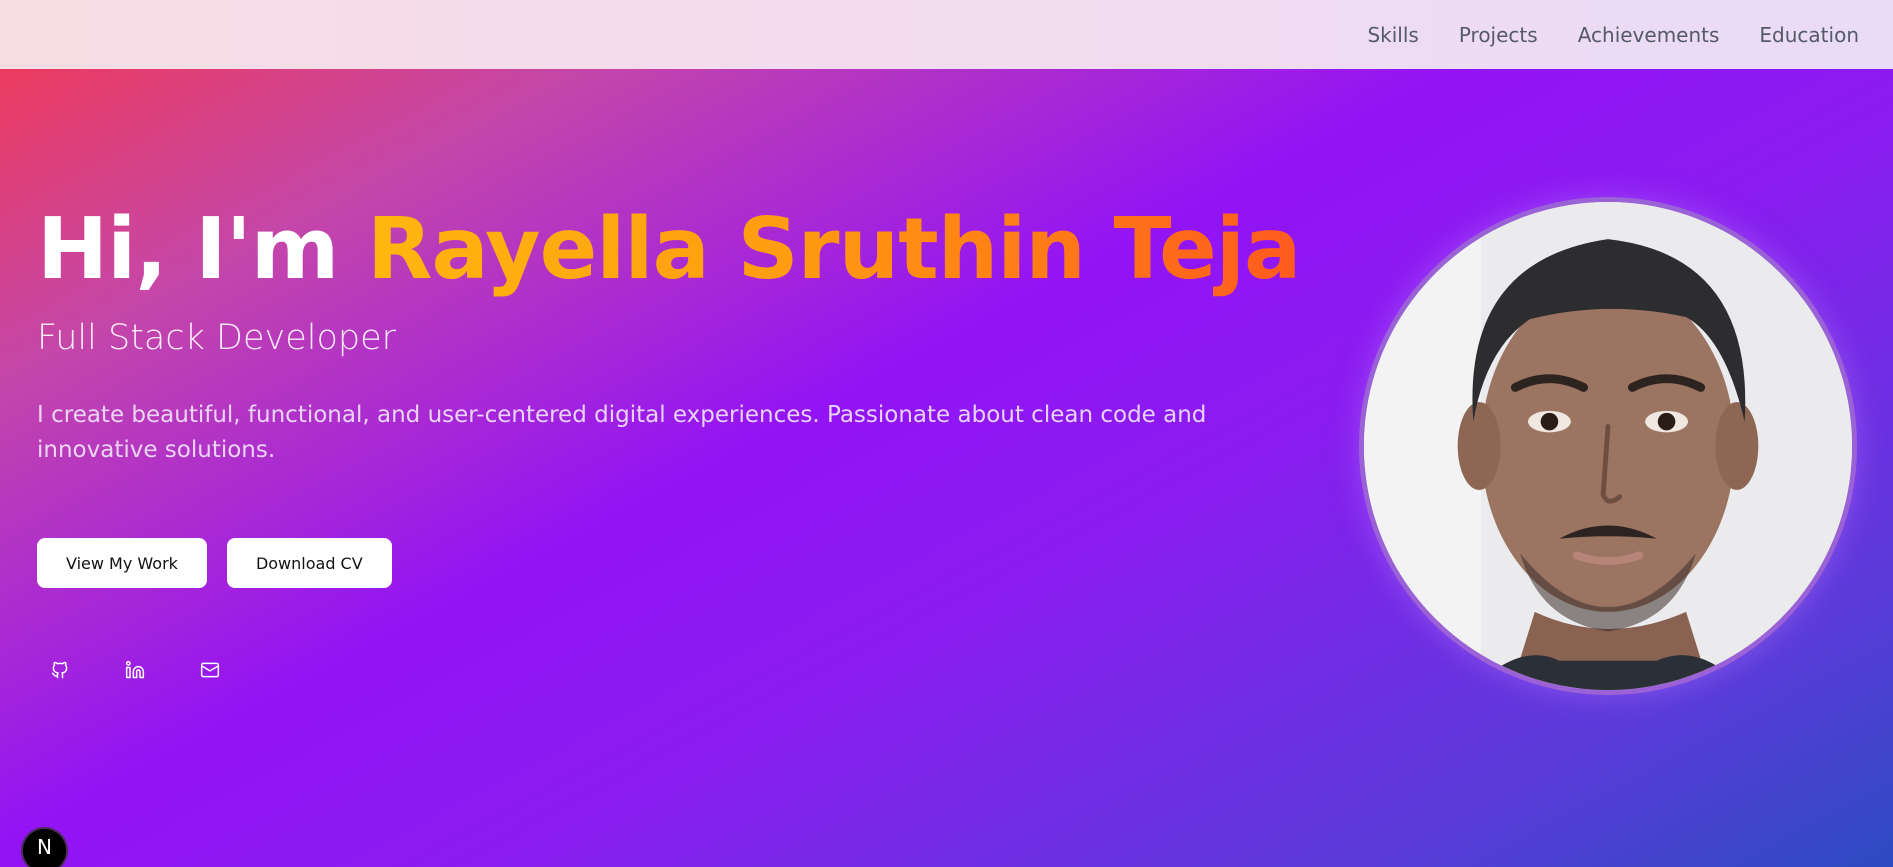 This screenshot has height=867, width=1893. I want to click on download-cv-button: Download CV, so click(309, 563).